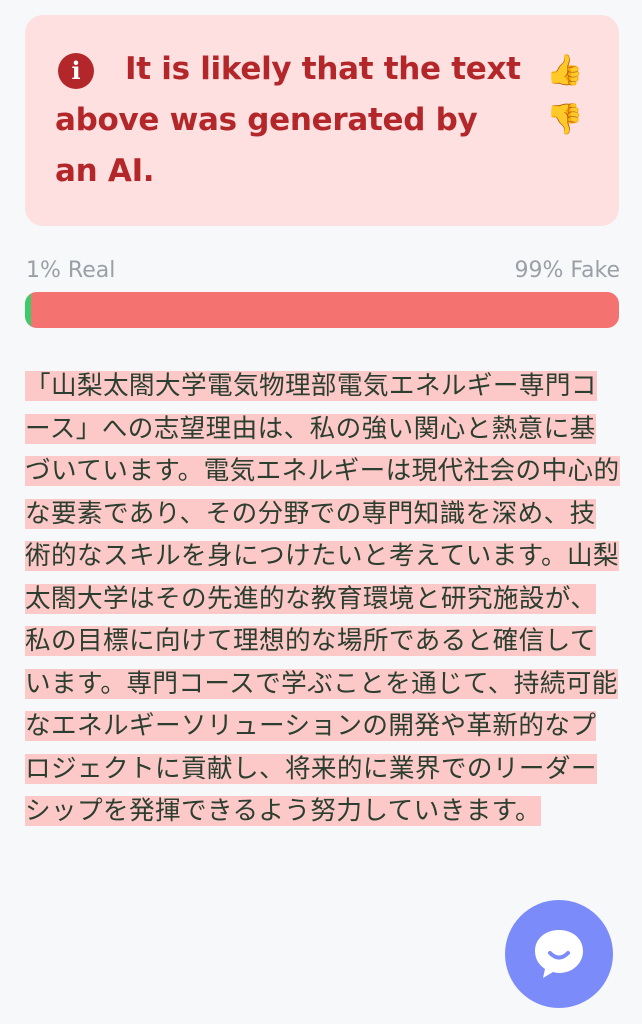 This screenshot has width=642, height=1024. Describe the element at coordinates (565, 120) in the screenshot. I see `thumbs-down-icon: 👎` at that location.